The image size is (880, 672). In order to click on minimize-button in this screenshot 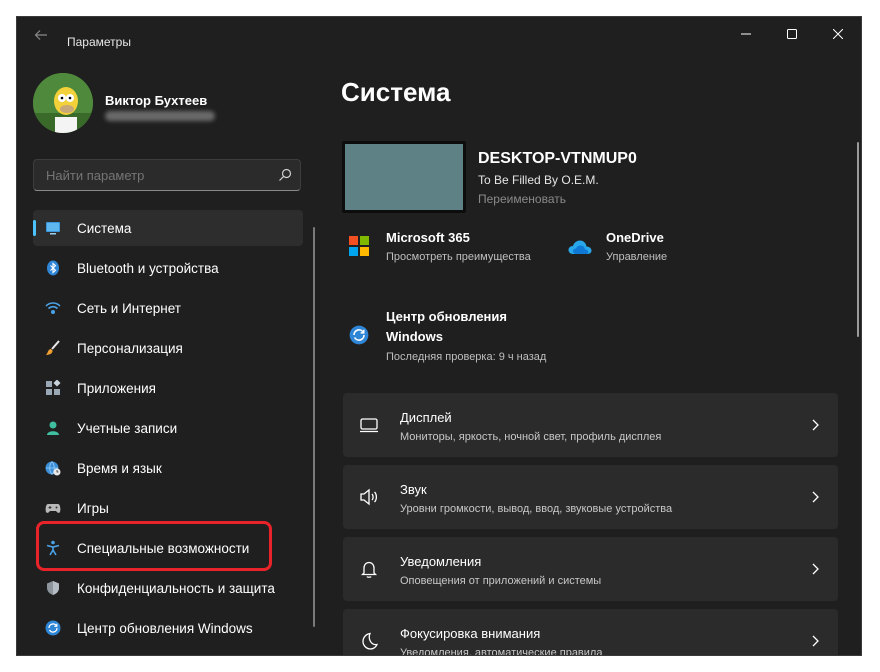, I will do `click(746, 34)`.